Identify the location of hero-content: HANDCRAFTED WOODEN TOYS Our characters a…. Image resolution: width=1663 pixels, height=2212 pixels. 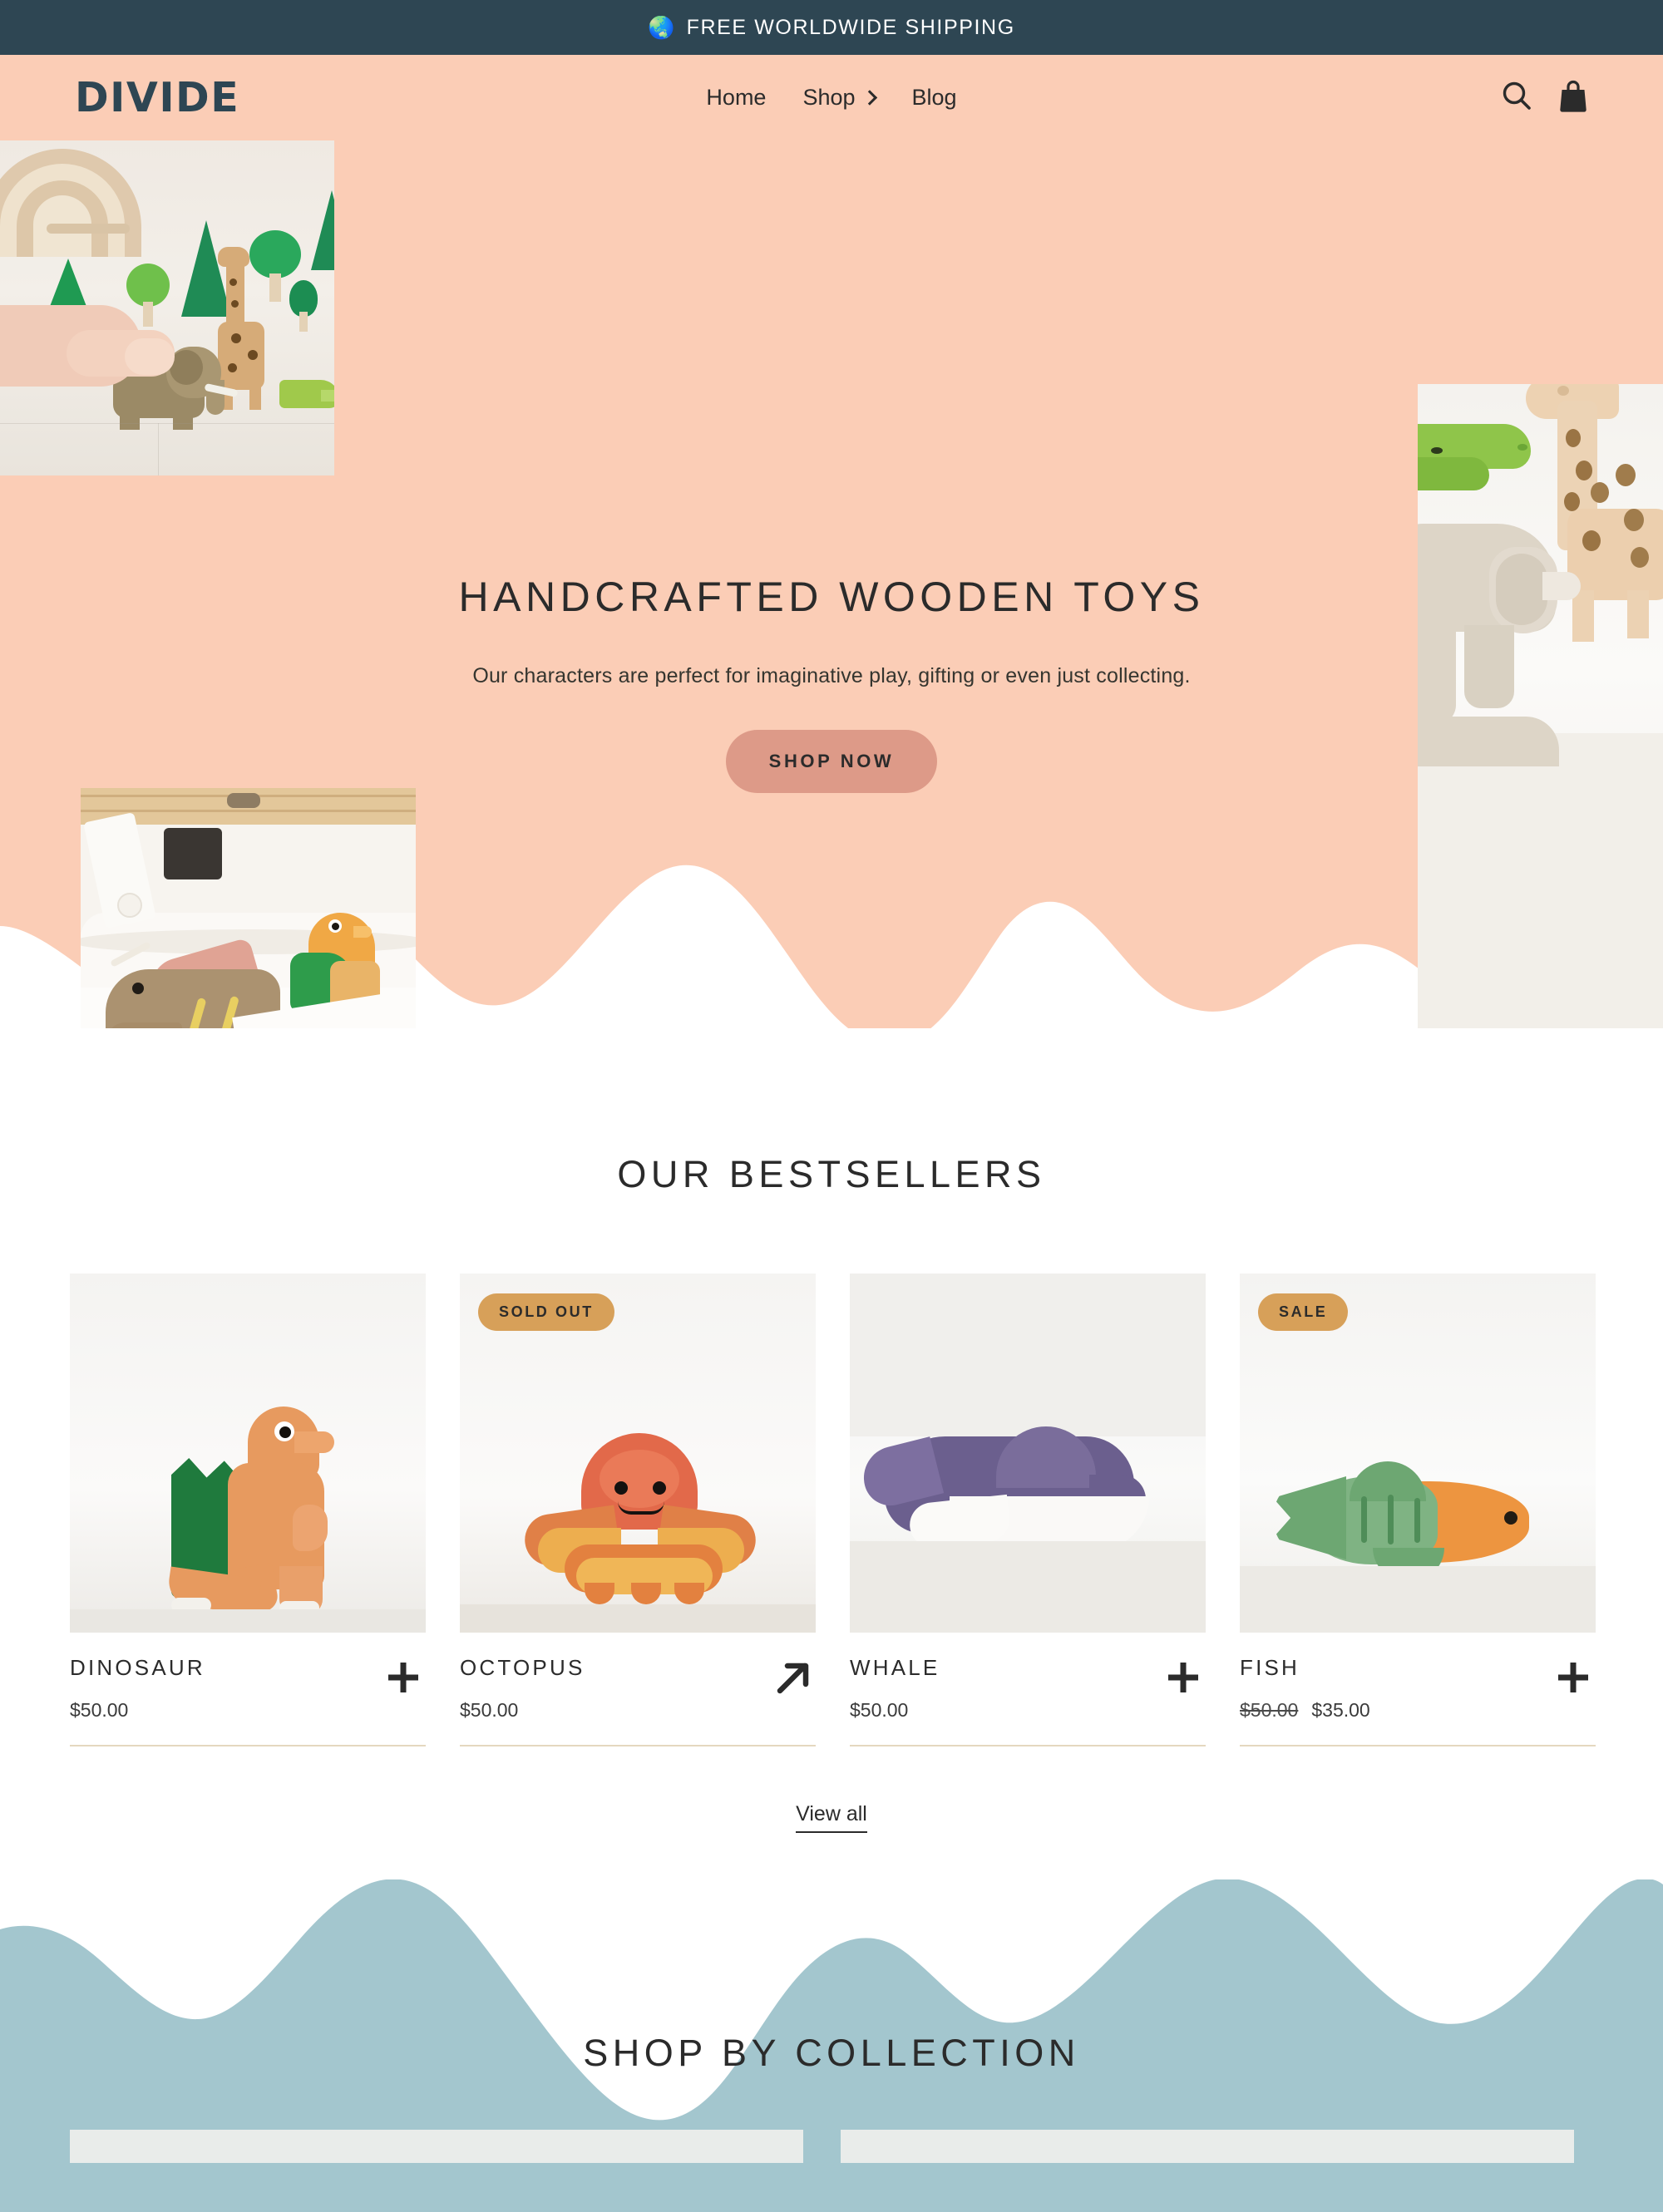
(831, 683).